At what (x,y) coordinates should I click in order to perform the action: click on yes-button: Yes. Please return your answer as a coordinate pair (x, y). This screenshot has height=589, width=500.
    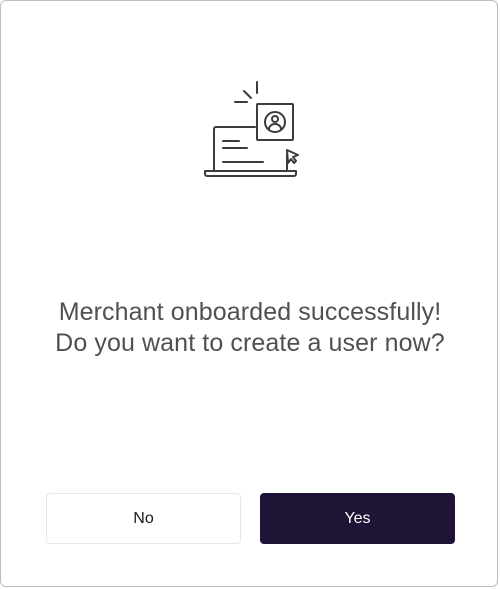
    Looking at the image, I should click on (357, 518).